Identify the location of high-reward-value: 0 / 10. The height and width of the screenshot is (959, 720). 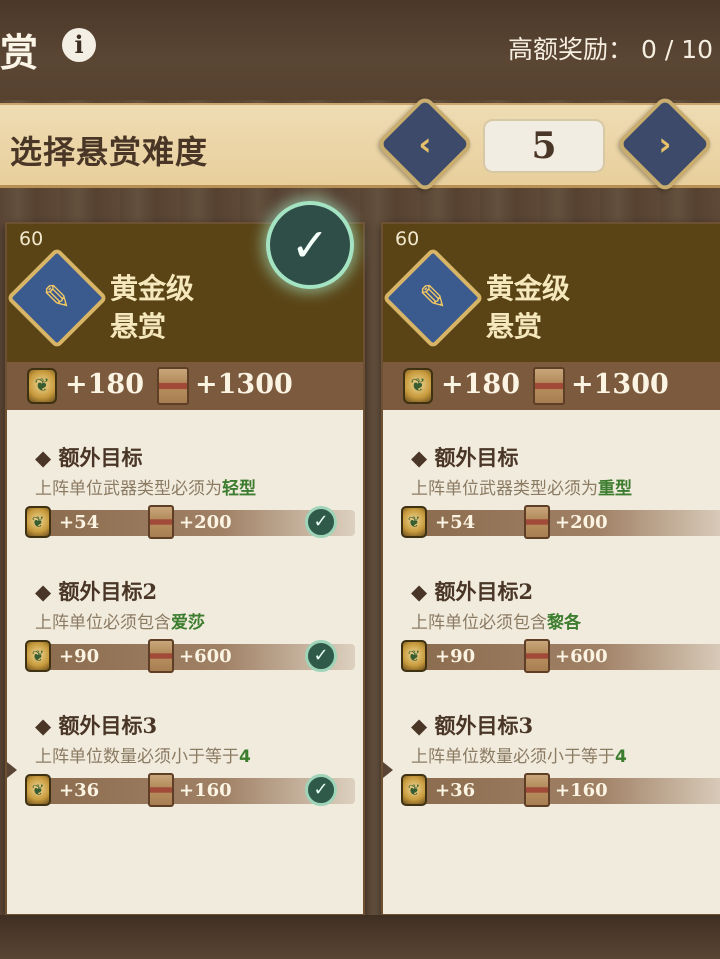
(677, 49).